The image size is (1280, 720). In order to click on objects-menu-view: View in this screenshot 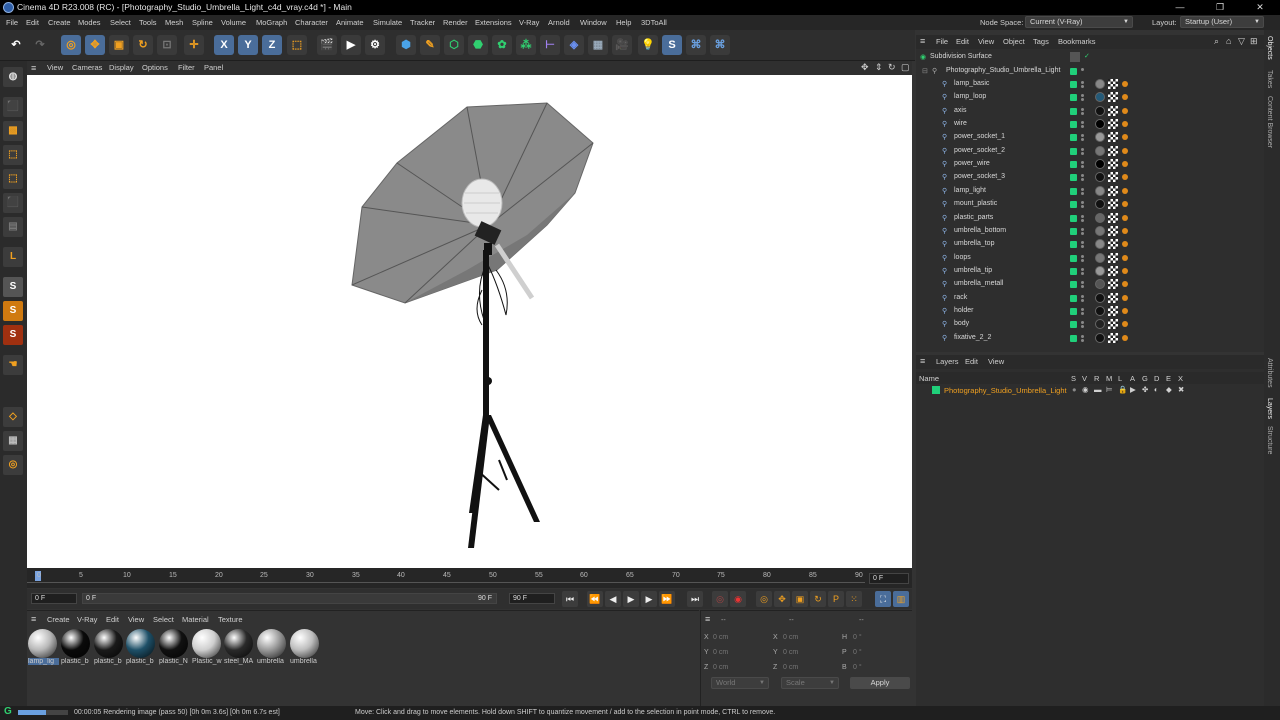, I will do `click(986, 41)`.